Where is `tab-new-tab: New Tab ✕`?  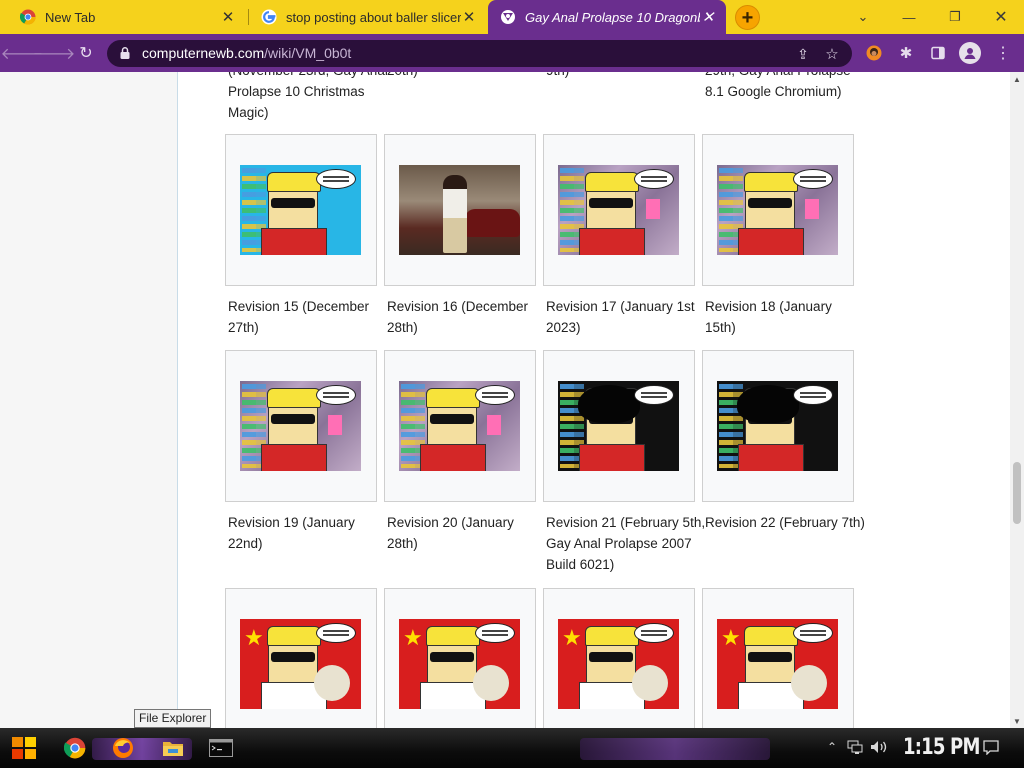 tab-new-tab: New Tab ✕ is located at coordinates (127, 17).